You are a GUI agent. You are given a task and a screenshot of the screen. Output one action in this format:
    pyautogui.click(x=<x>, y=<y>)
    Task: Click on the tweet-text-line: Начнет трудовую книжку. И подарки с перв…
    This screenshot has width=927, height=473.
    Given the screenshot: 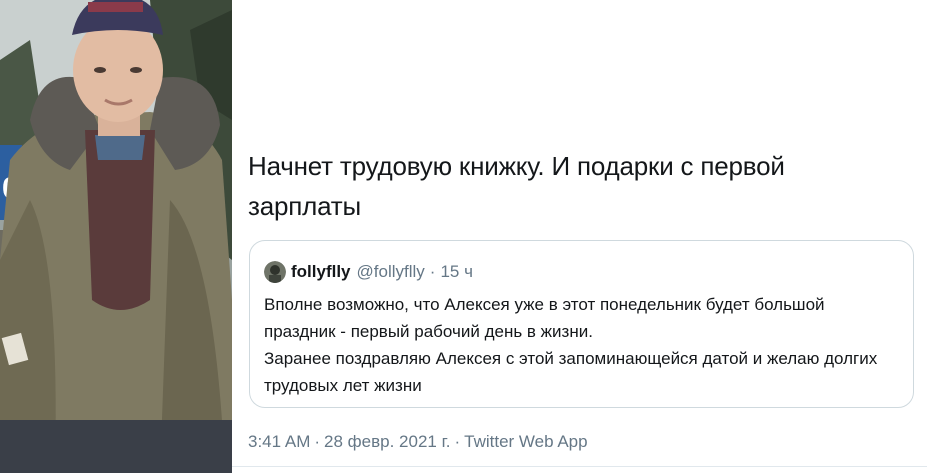 What is the action you would take?
    pyautogui.click(x=516, y=166)
    